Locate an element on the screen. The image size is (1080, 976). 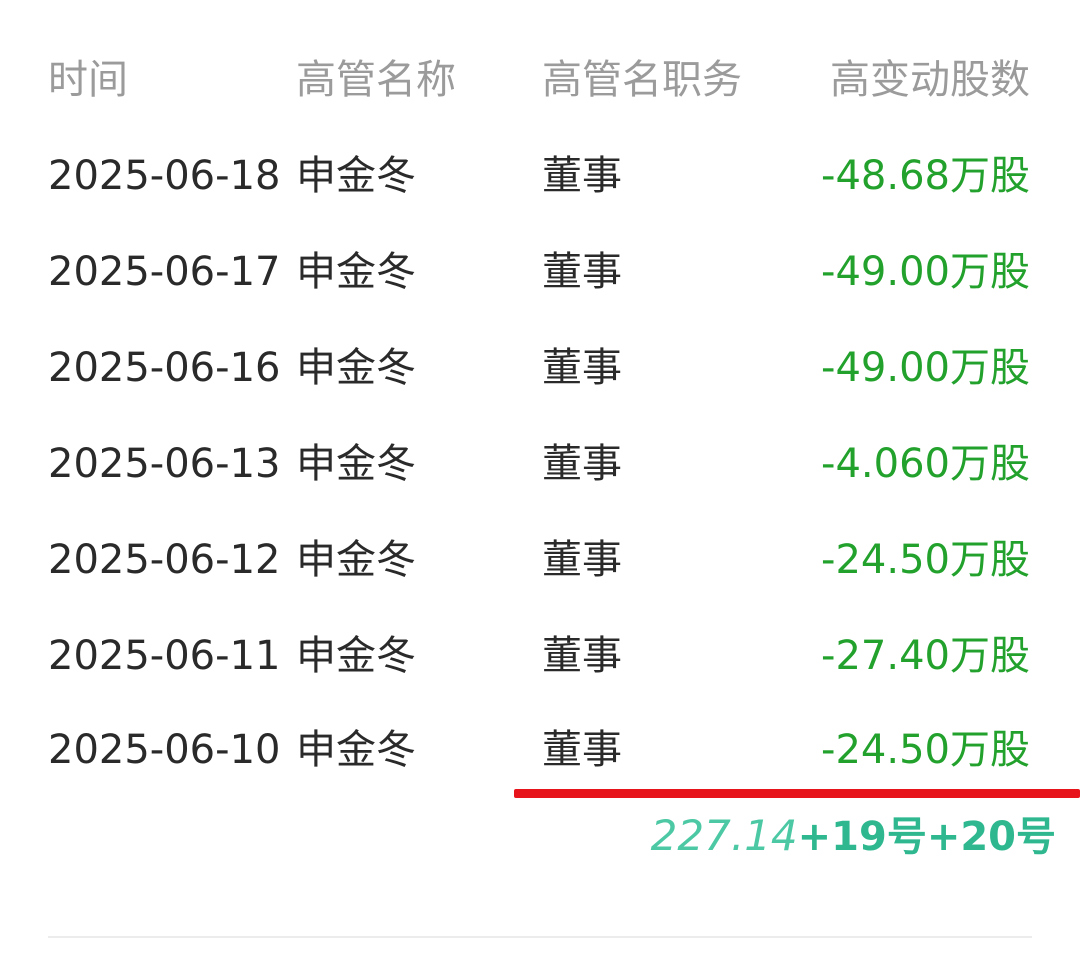
table-row: 2025-06-18 申金冬 董事 -48.68万股 is located at coordinates (540, 176).